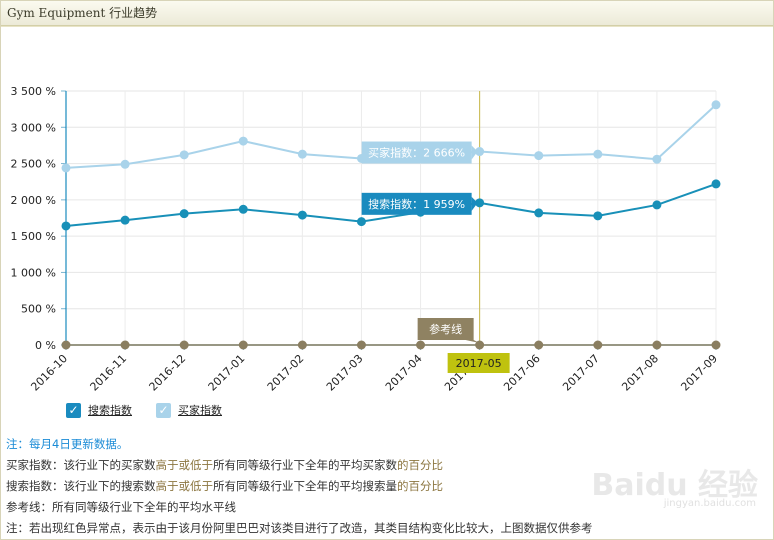 The image size is (774, 540). What do you see at coordinates (709, 503) in the screenshot?
I see `watermark-url: jingyan.baidu.com` at bounding box center [709, 503].